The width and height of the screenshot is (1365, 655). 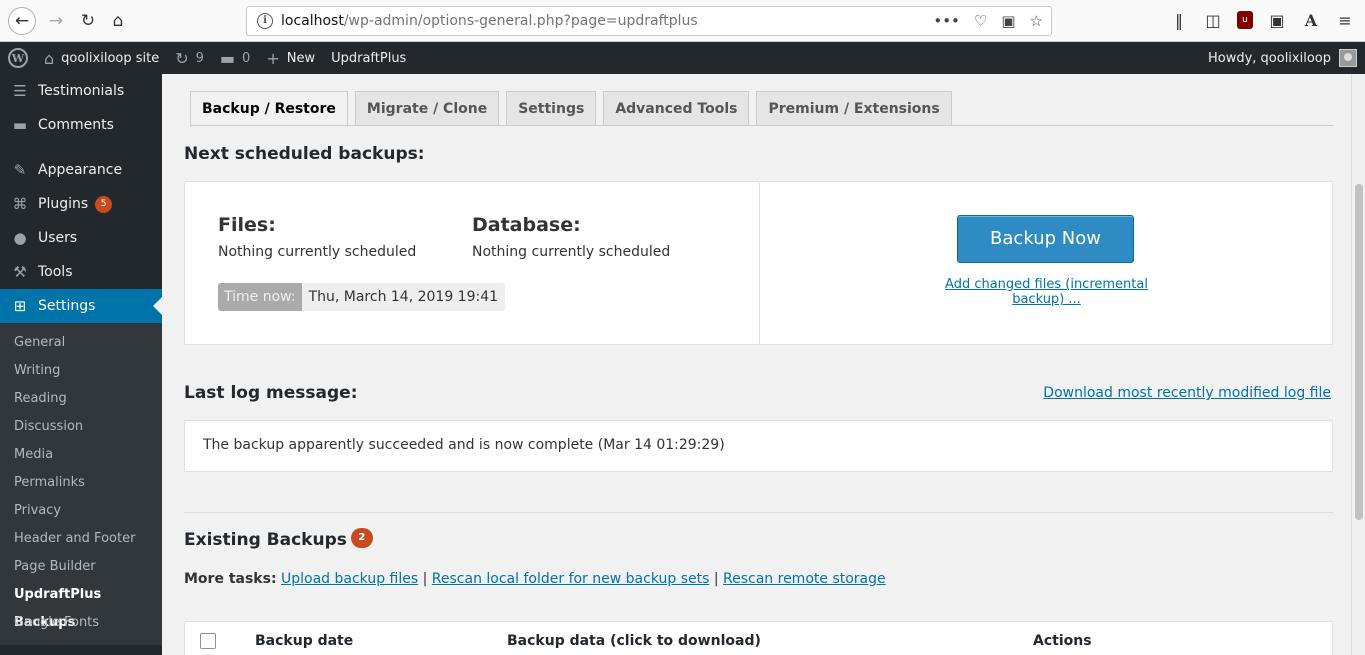 I want to click on site-name-menu: ⌂ qoolixiloop site, so click(x=101, y=58).